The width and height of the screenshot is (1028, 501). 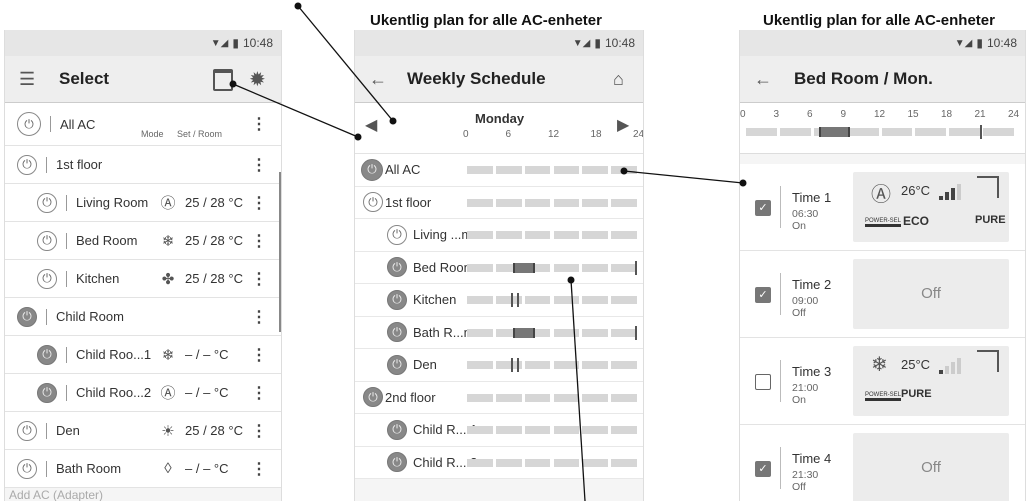 I want to click on schedule-row-label: Kitchen, so click(x=435, y=300).